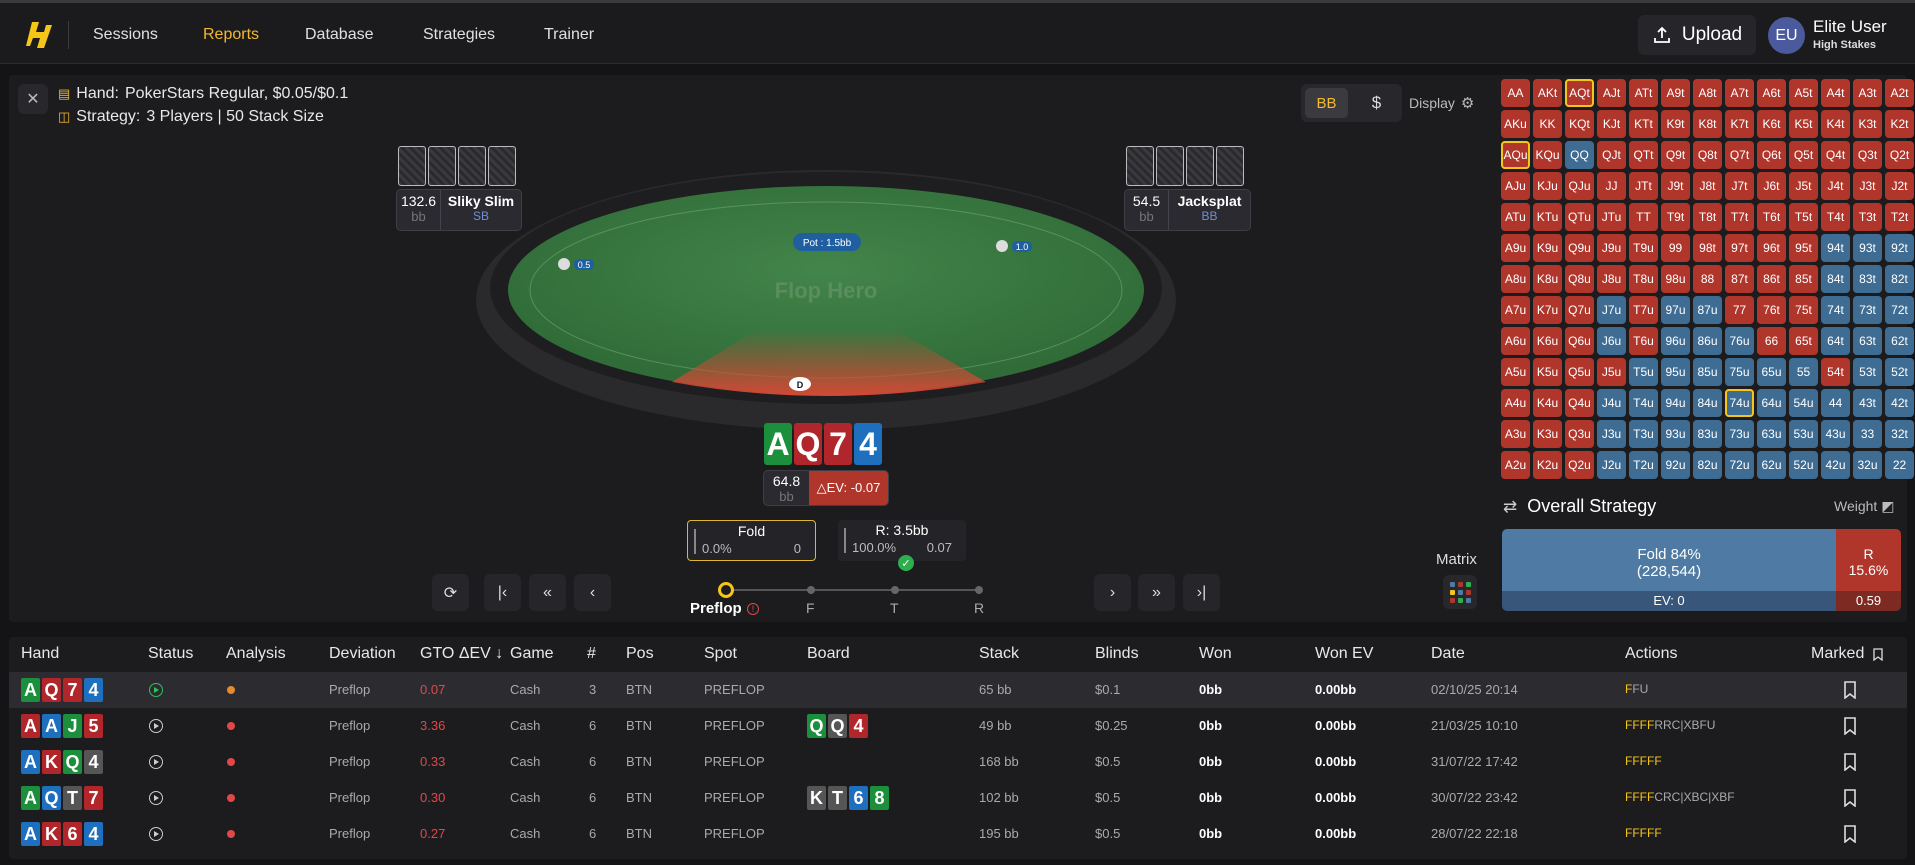 This screenshot has width=1915, height=865. What do you see at coordinates (1675, 372) in the screenshot?
I see `range-cell-95u: 95u` at bounding box center [1675, 372].